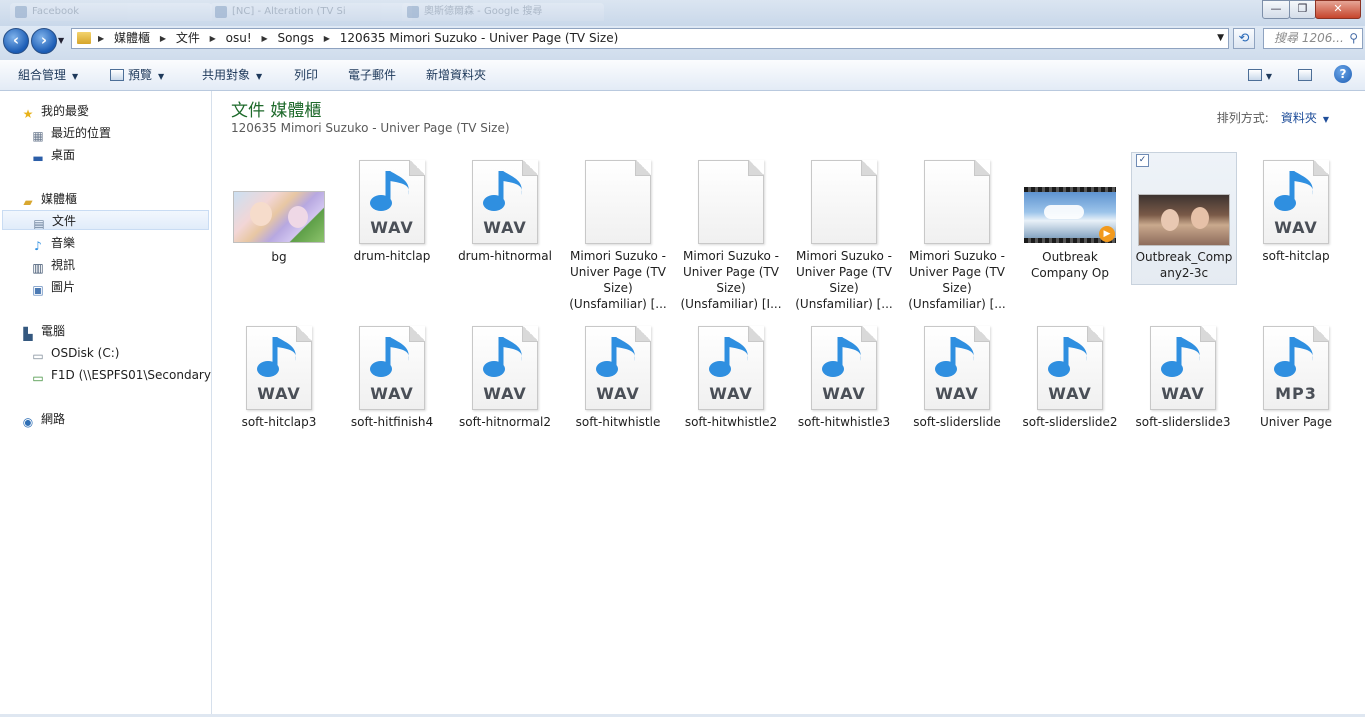  What do you see at coordinates (1295, 422) in the screenshot?
I see `file-label: Univer Page` at bounding box center [1295, 422].